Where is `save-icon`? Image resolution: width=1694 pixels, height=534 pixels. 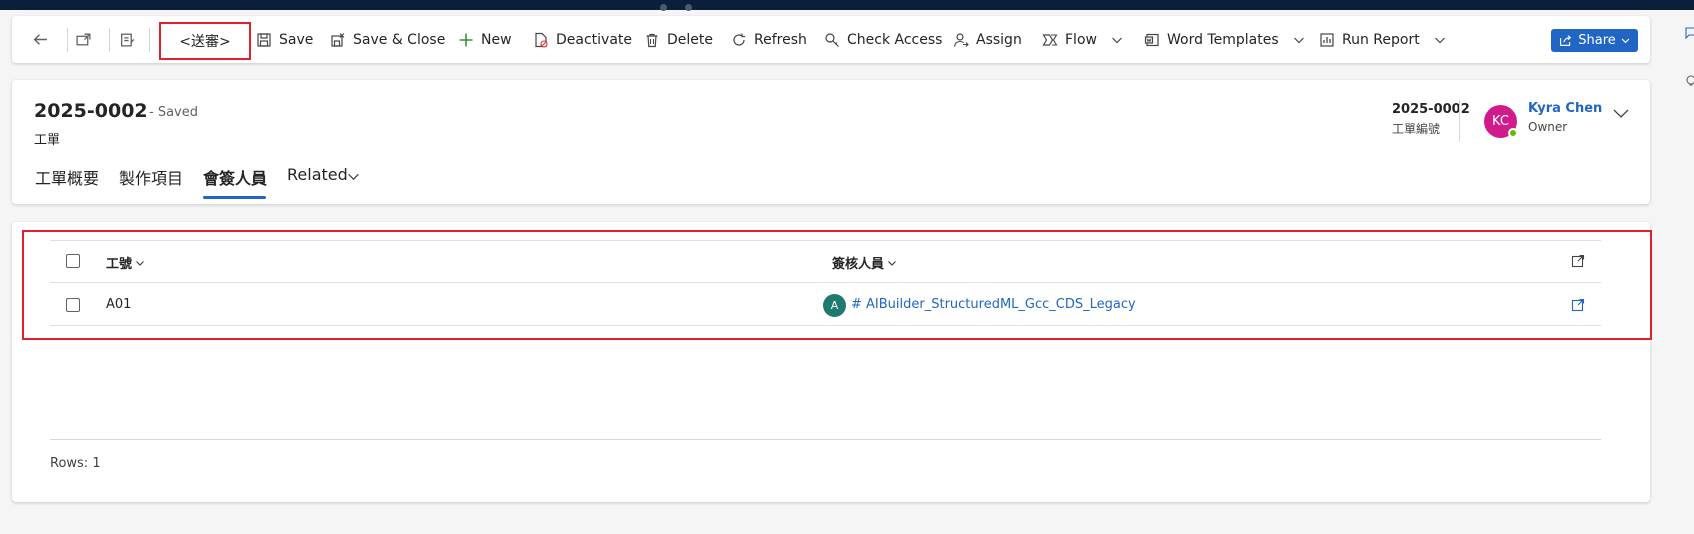 save-icon is located at coordinates (264, 39).